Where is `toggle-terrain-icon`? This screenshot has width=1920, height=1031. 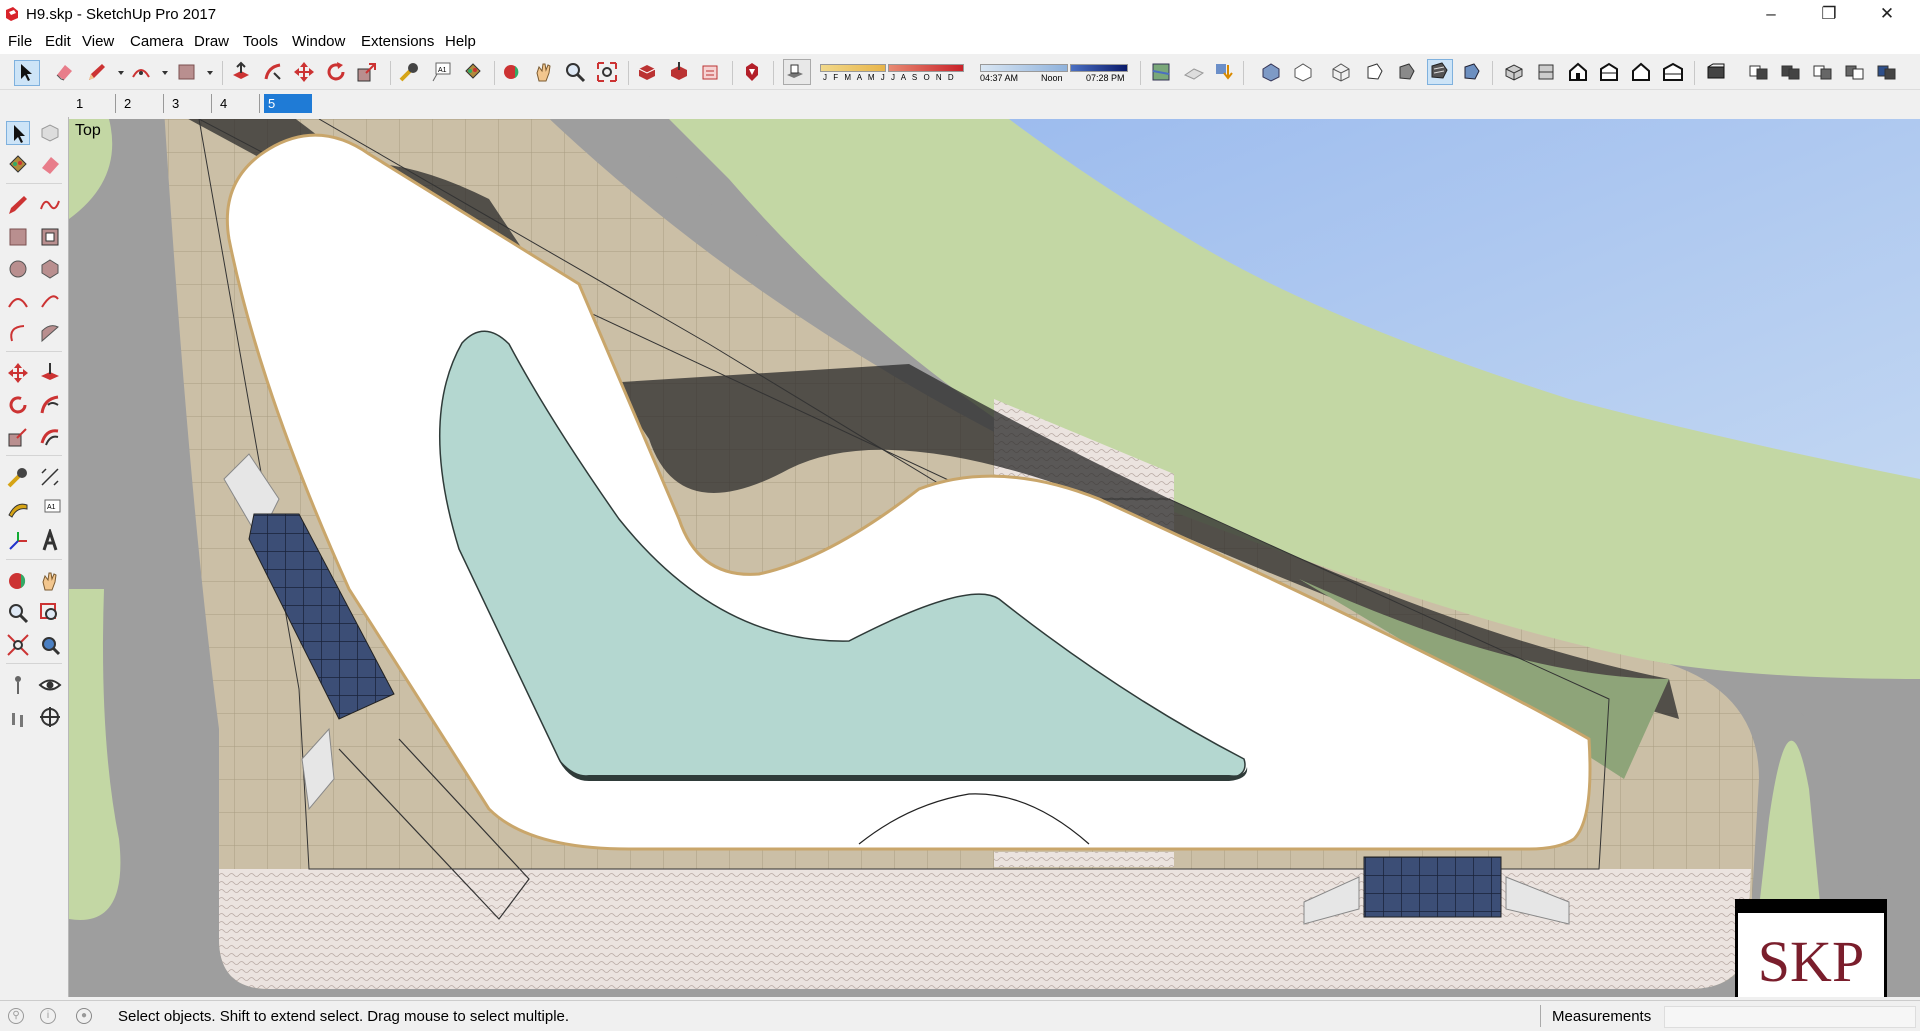
toggle-terrain-icon is located at coordinates (1194, 72).